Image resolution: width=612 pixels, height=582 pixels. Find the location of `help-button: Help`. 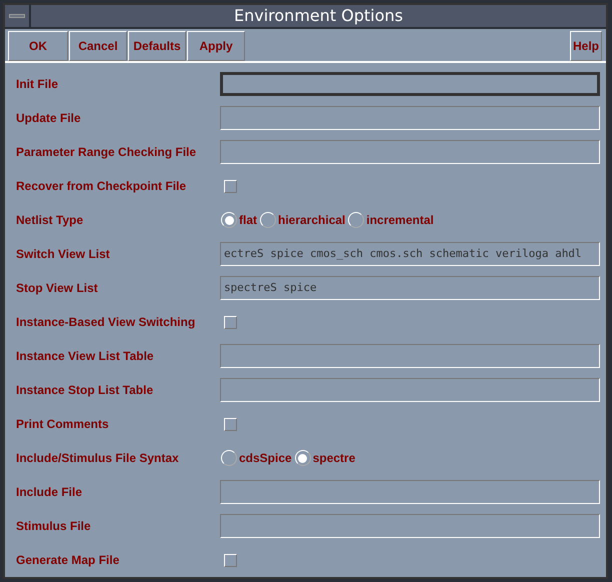

help-button: Help is located at coordinates (586, 46).